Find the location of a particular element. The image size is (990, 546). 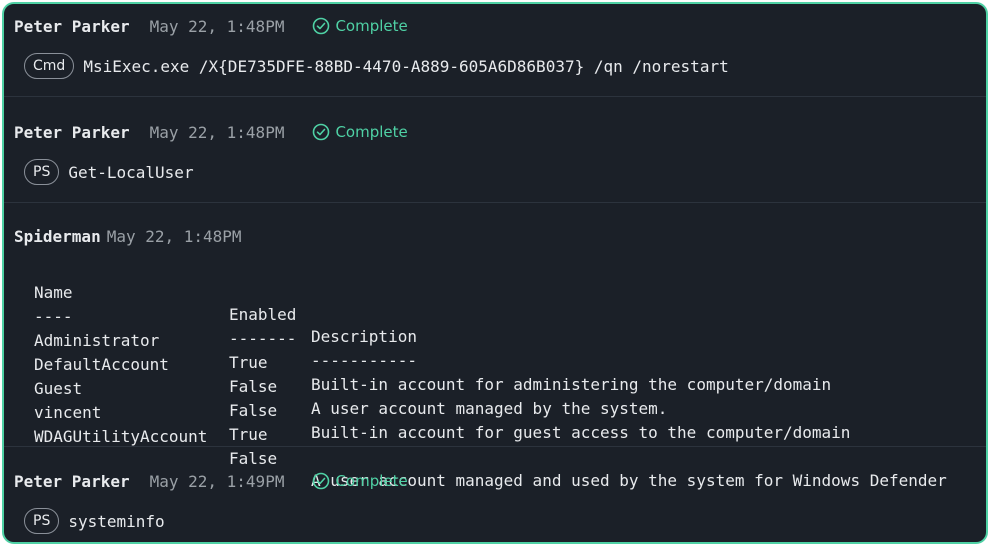

column-header-enabled: Enabled is located at coordinates (263, 314).